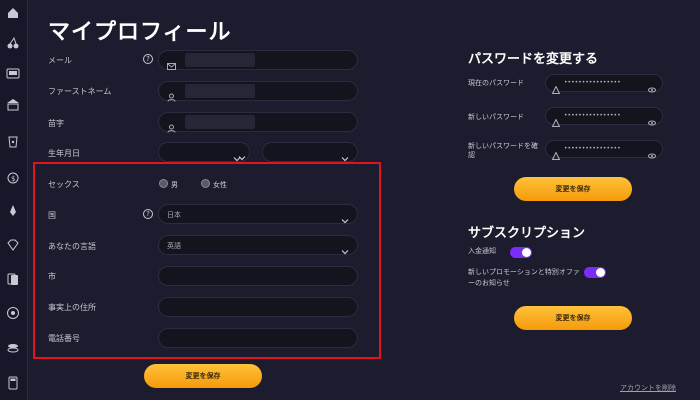 The height and width of the screenshot is (400, 700). Describe the element at coordinates (163, 183) in the screenshot. I see `sex-male-radio` at that location.